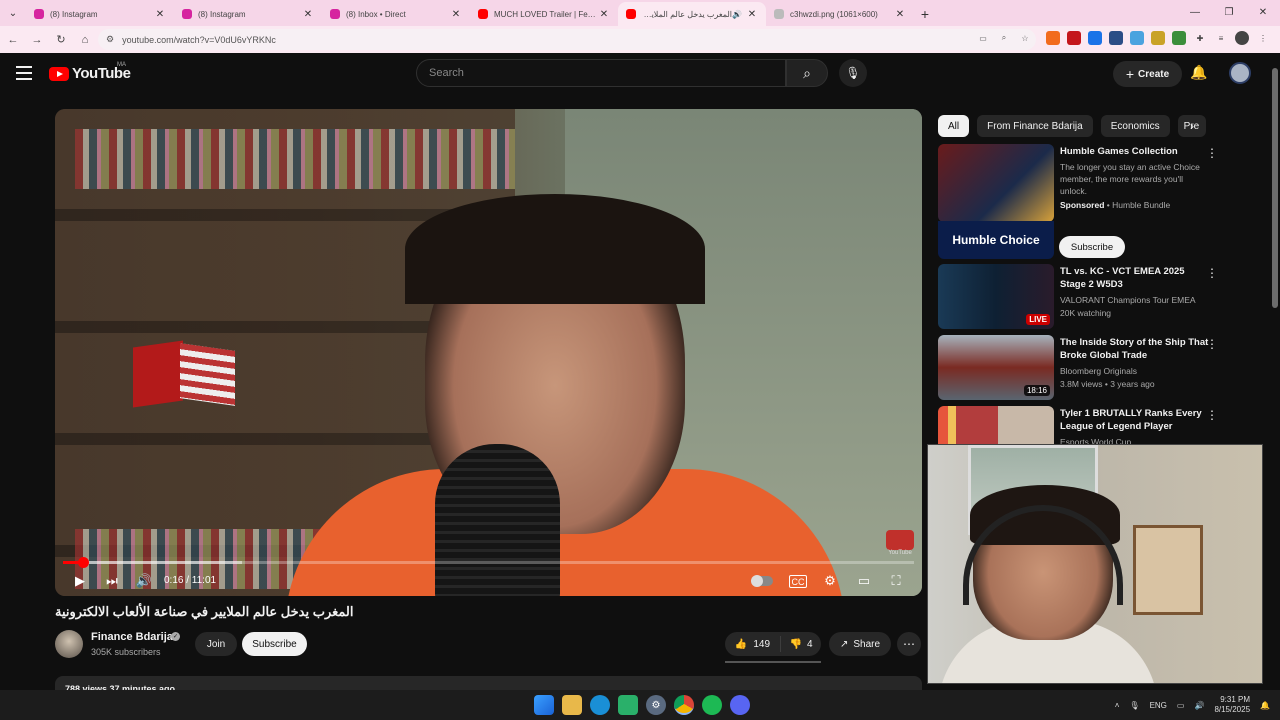 This screenshot has height=720, width=1280. Describe the element at coordinates (1198, 72) in the screenshot. I see `notifications-bell-icon: 🔔` at that location.